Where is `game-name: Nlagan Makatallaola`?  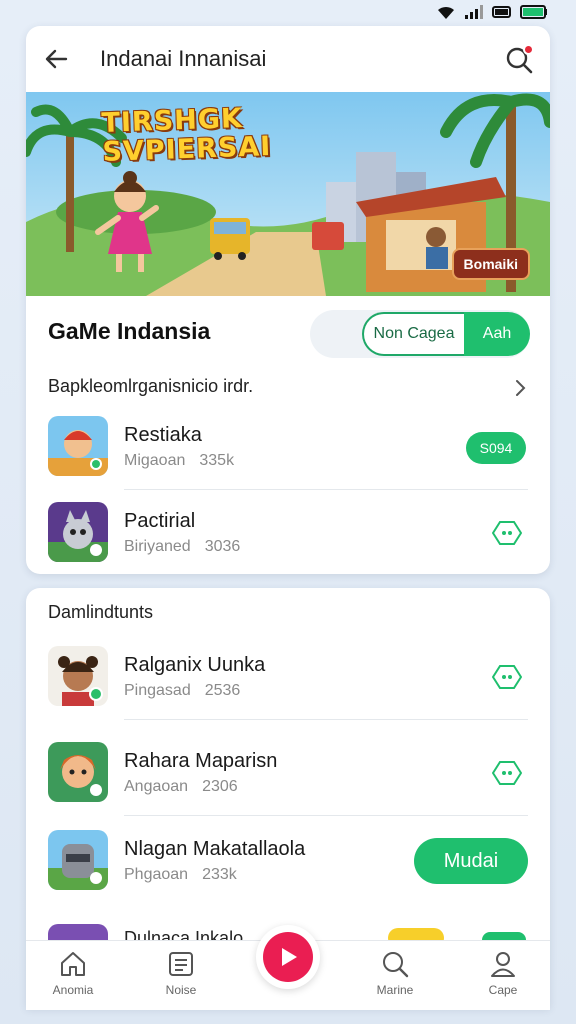
game-name: Nlagan Makatallaola is located at coordinates (215, 849).